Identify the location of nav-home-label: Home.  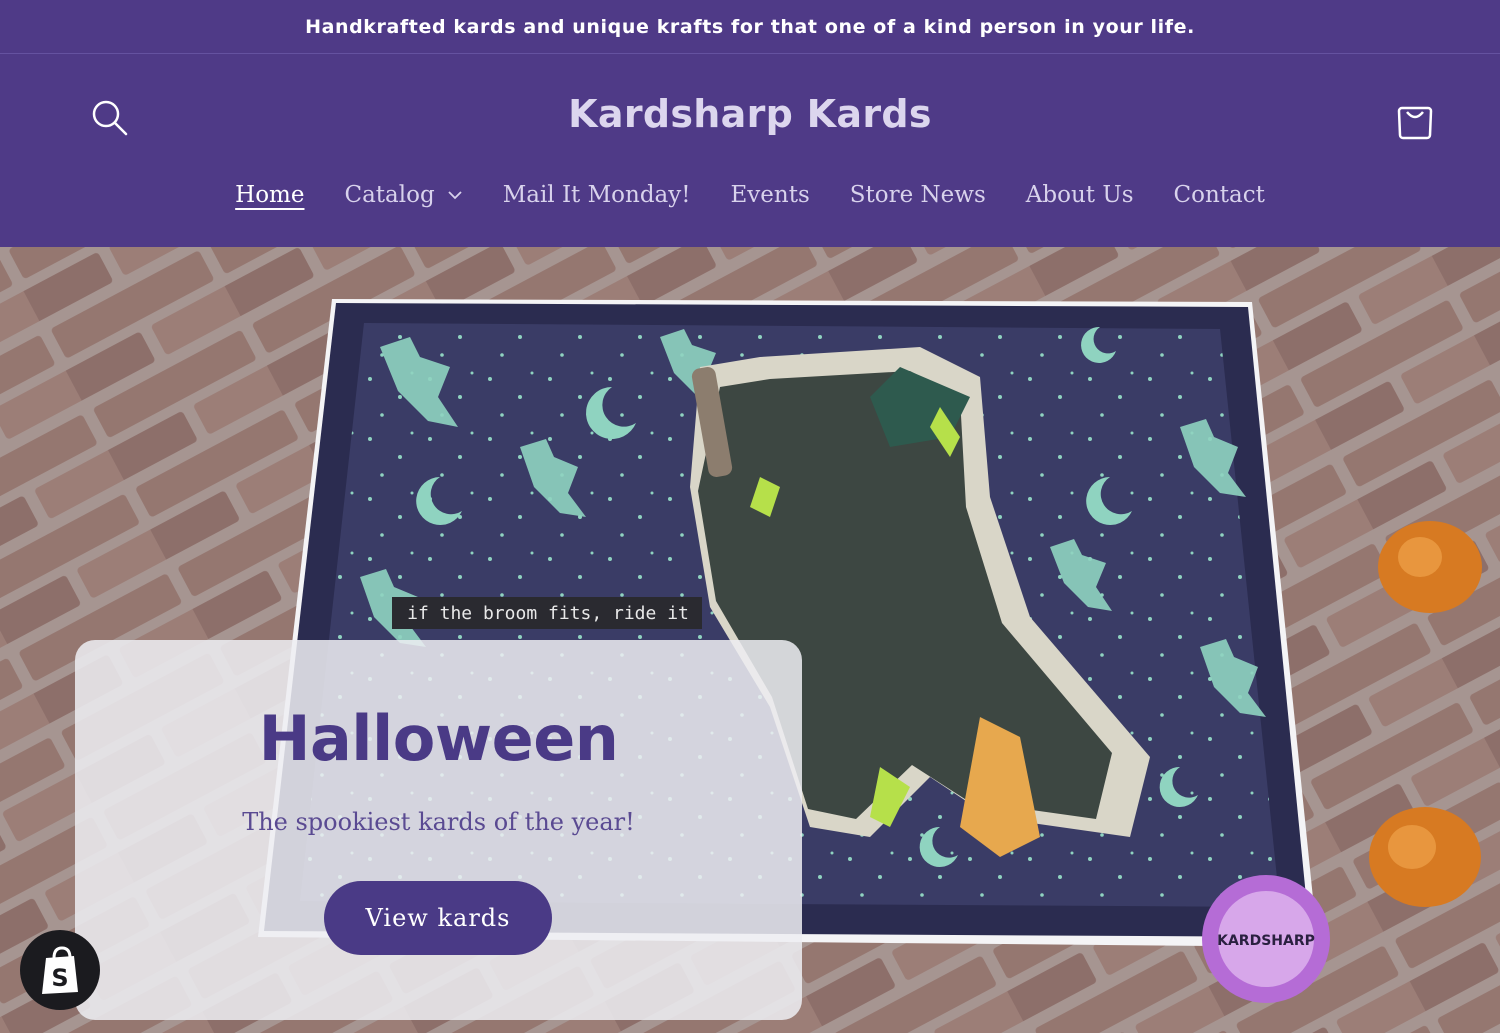
(270, 195).